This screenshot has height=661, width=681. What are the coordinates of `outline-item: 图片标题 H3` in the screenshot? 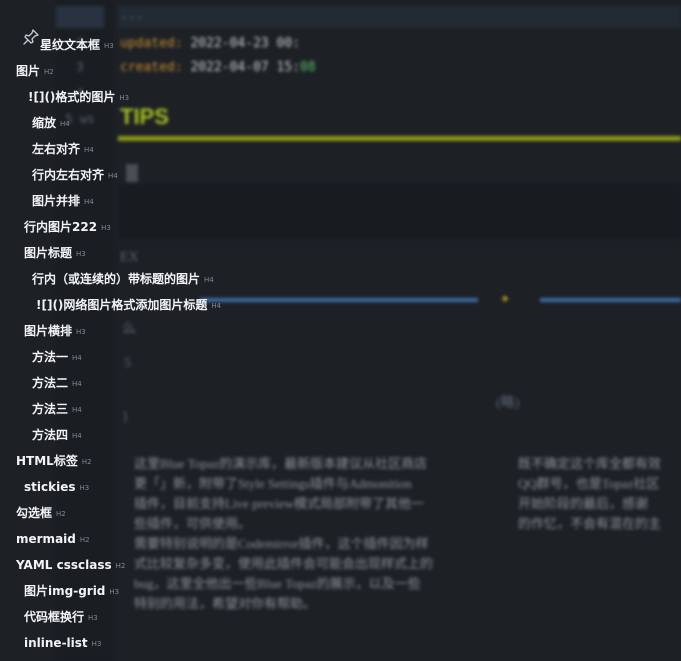 It's located at (55, 253).